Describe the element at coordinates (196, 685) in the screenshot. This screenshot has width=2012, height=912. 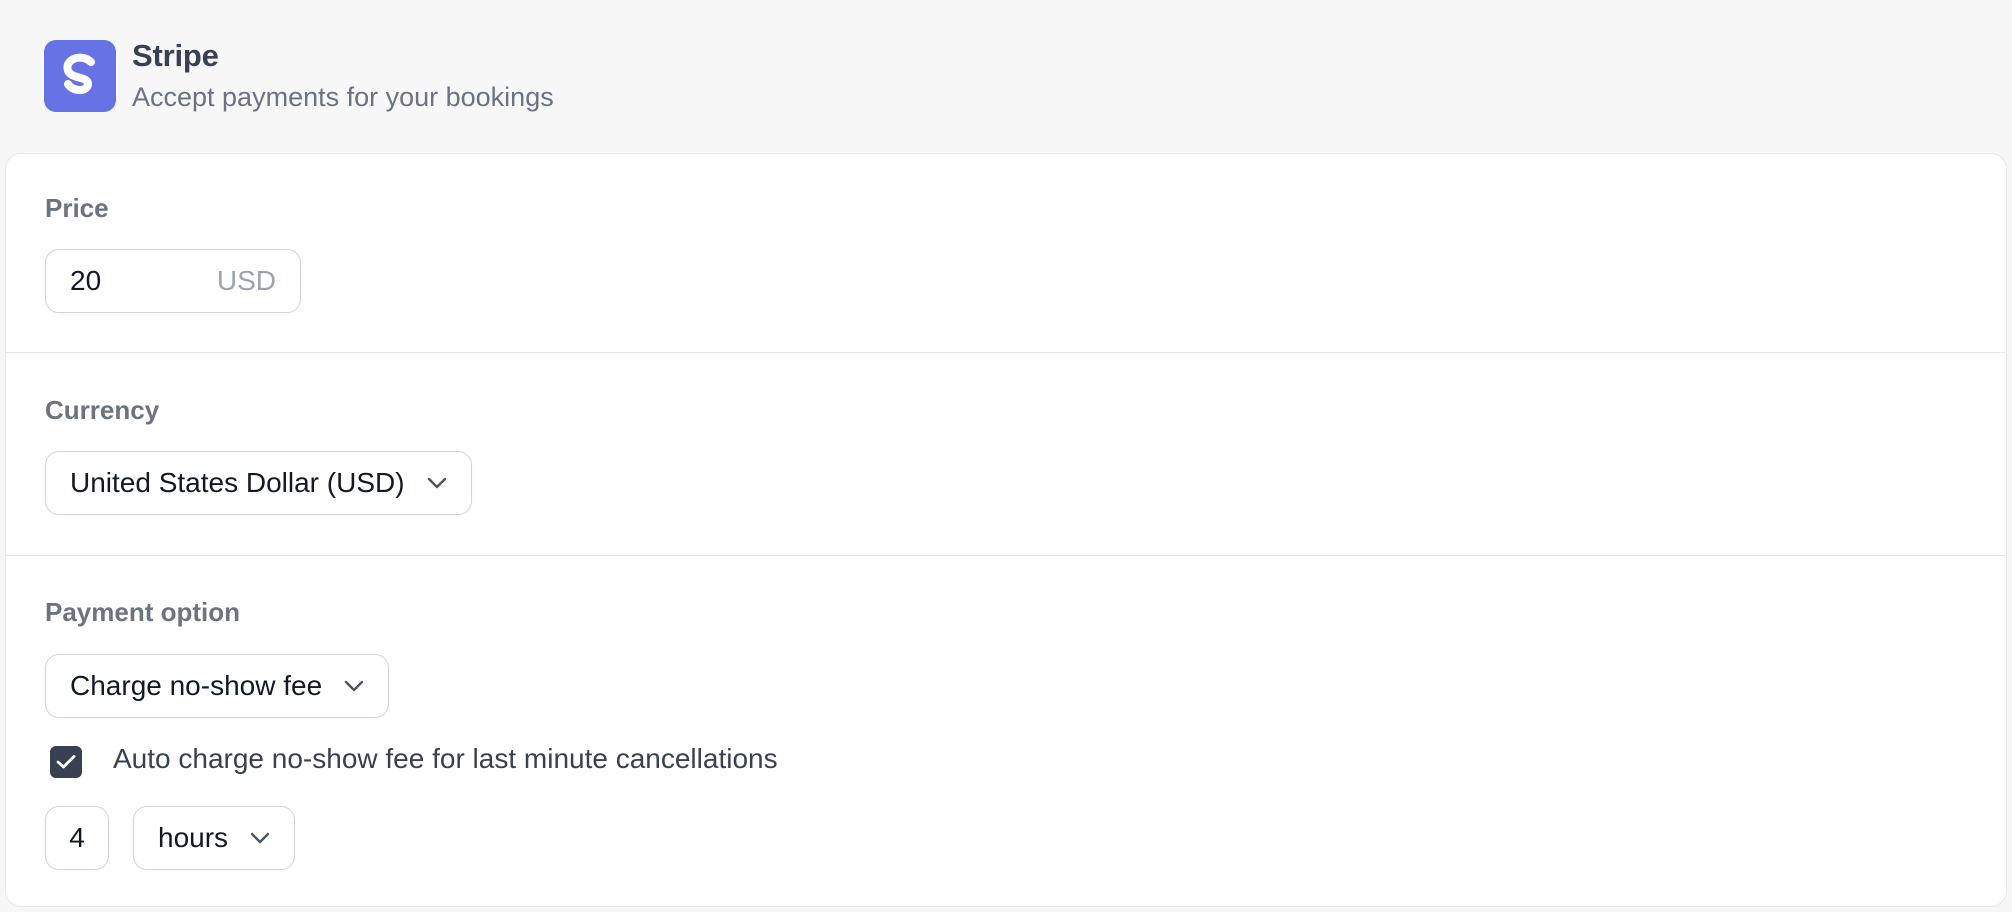
I see `payment-option-selected-value: Charge no-show fee` at that location.